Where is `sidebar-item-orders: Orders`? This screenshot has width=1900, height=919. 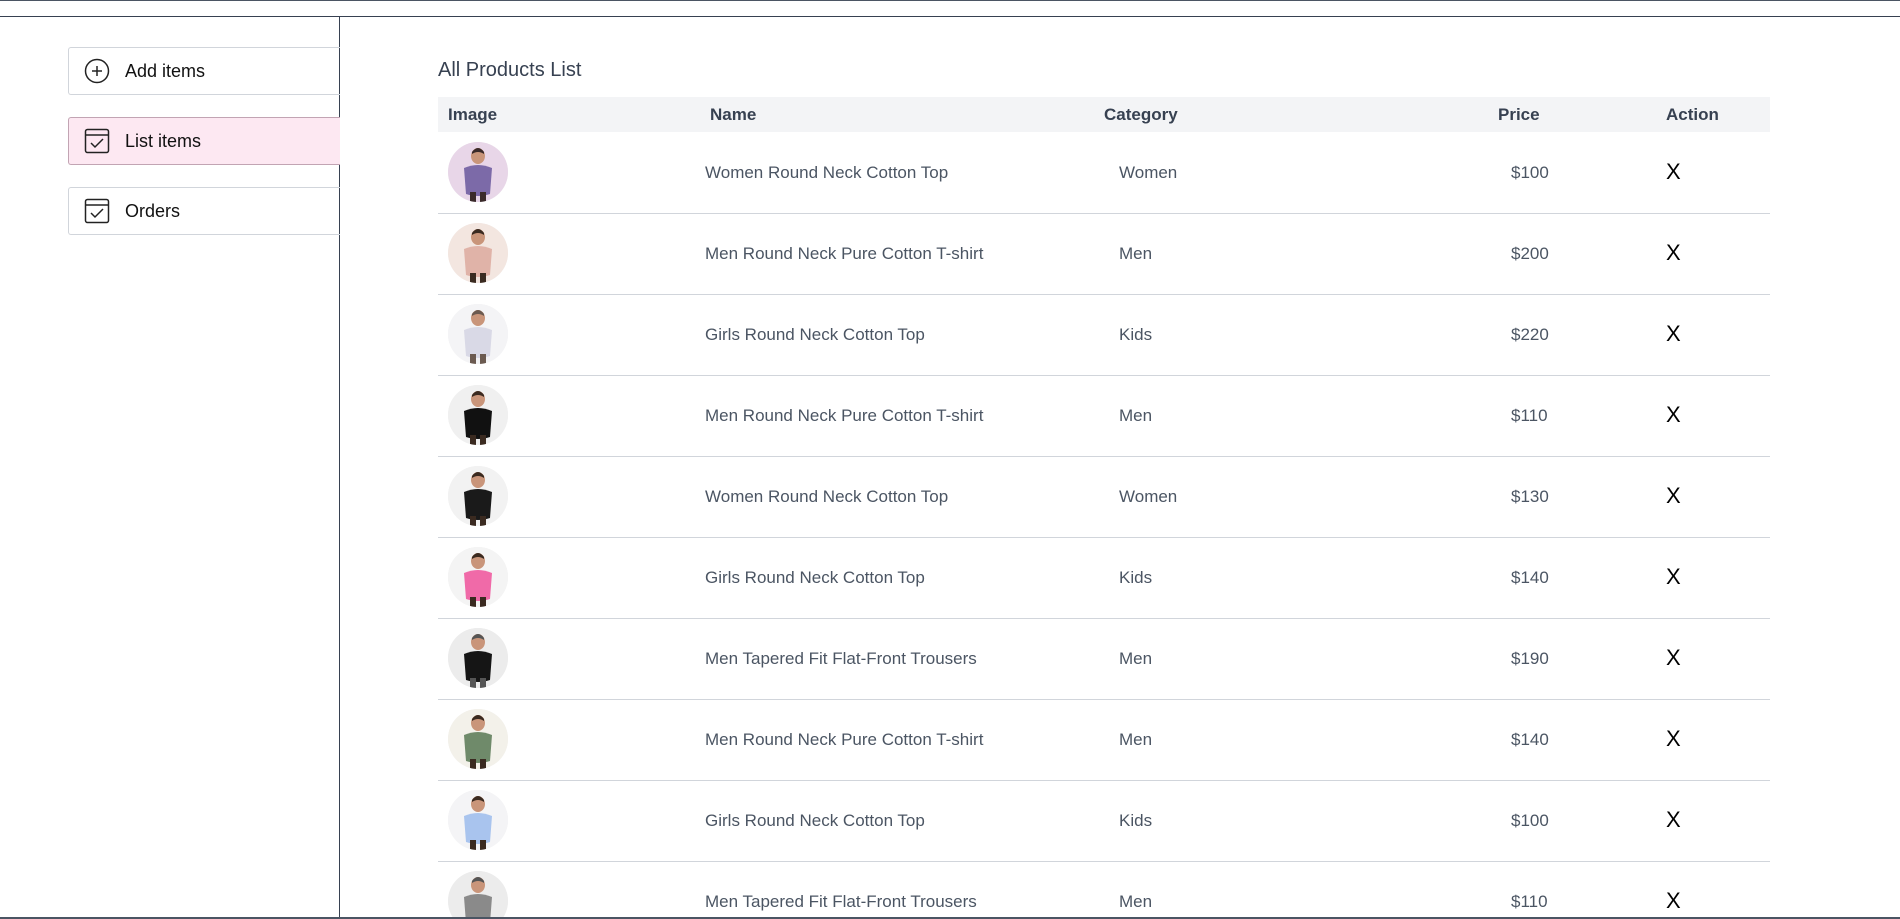
sidebar-item-orders: Orders is located at coordinates (204, 211).